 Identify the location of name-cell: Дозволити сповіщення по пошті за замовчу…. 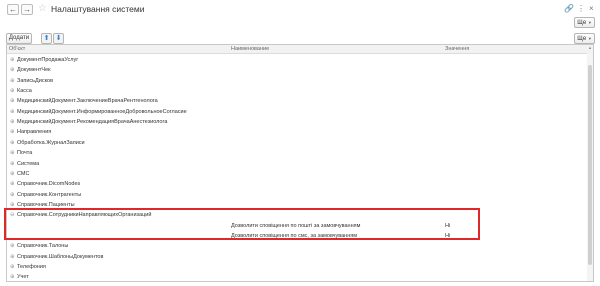
(296, 225).